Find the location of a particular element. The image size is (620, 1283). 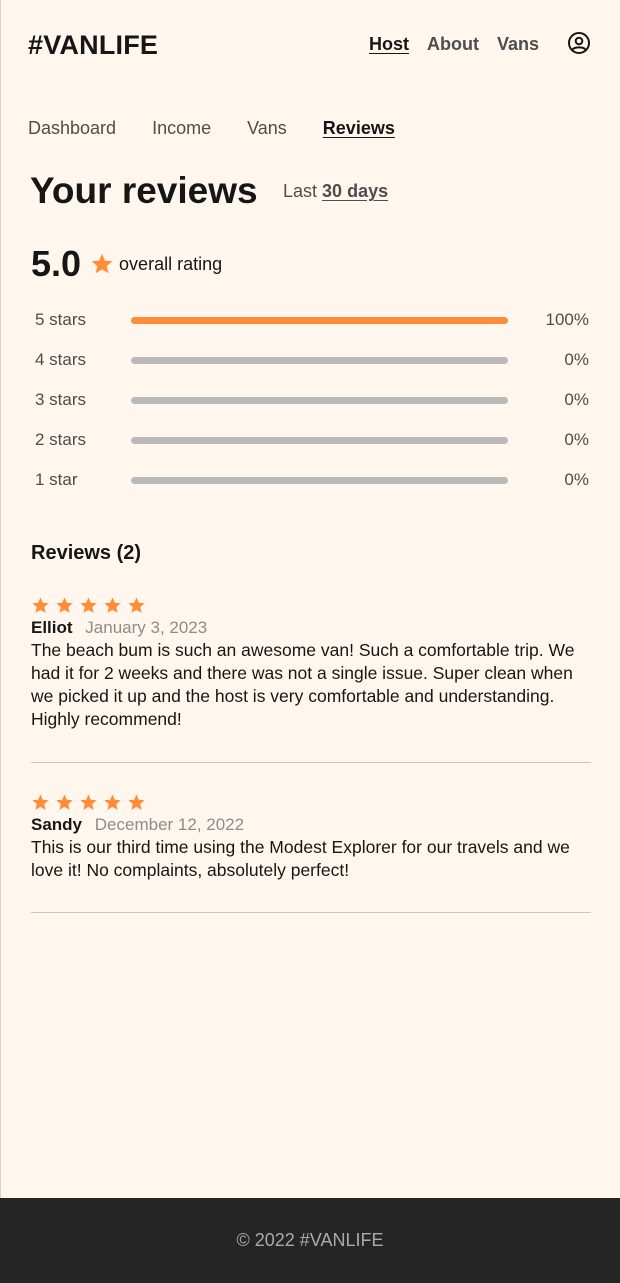

page-left-border is located at coordinates (0, 641).